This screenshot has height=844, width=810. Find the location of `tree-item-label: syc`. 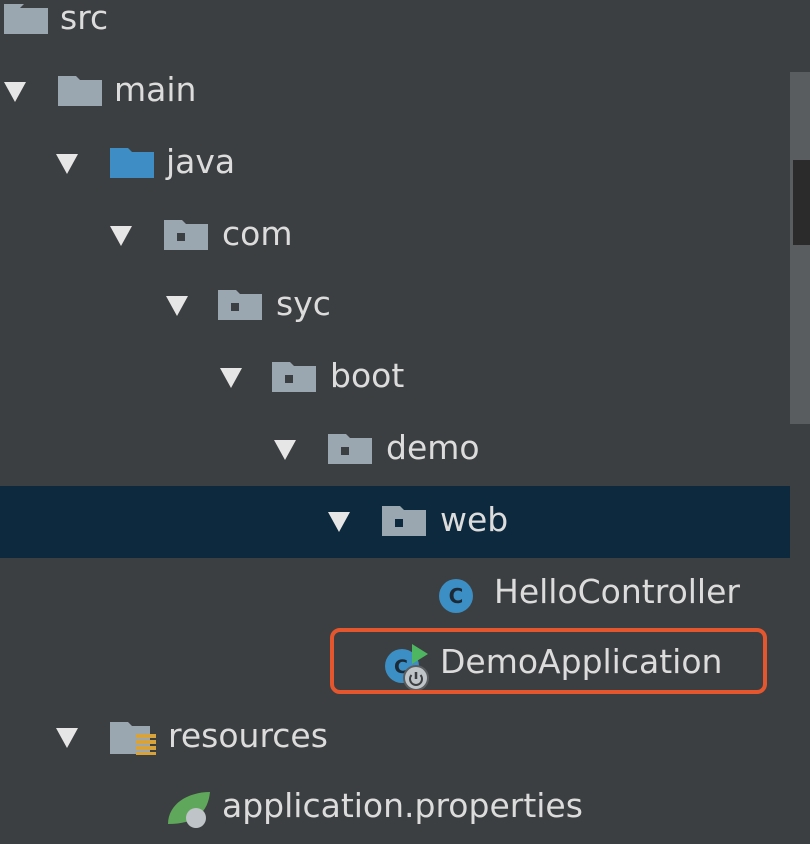

tree-item-label: syc is located at coordinates (303, 303).